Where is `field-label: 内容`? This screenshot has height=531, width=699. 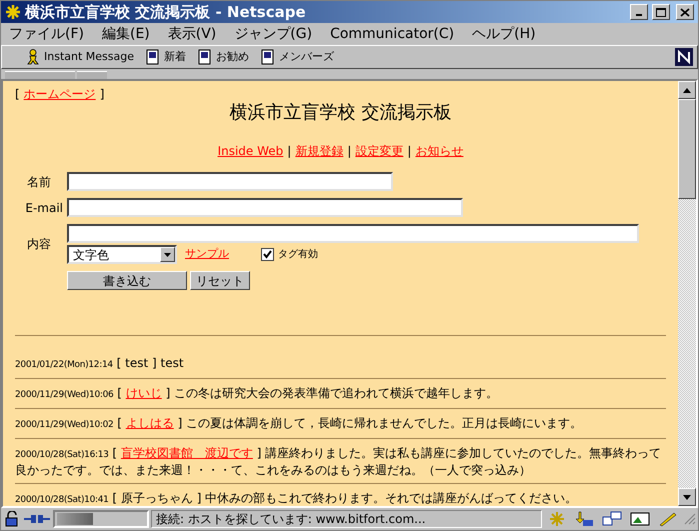
field-label: 内容 is located at coordinates (39, 244).